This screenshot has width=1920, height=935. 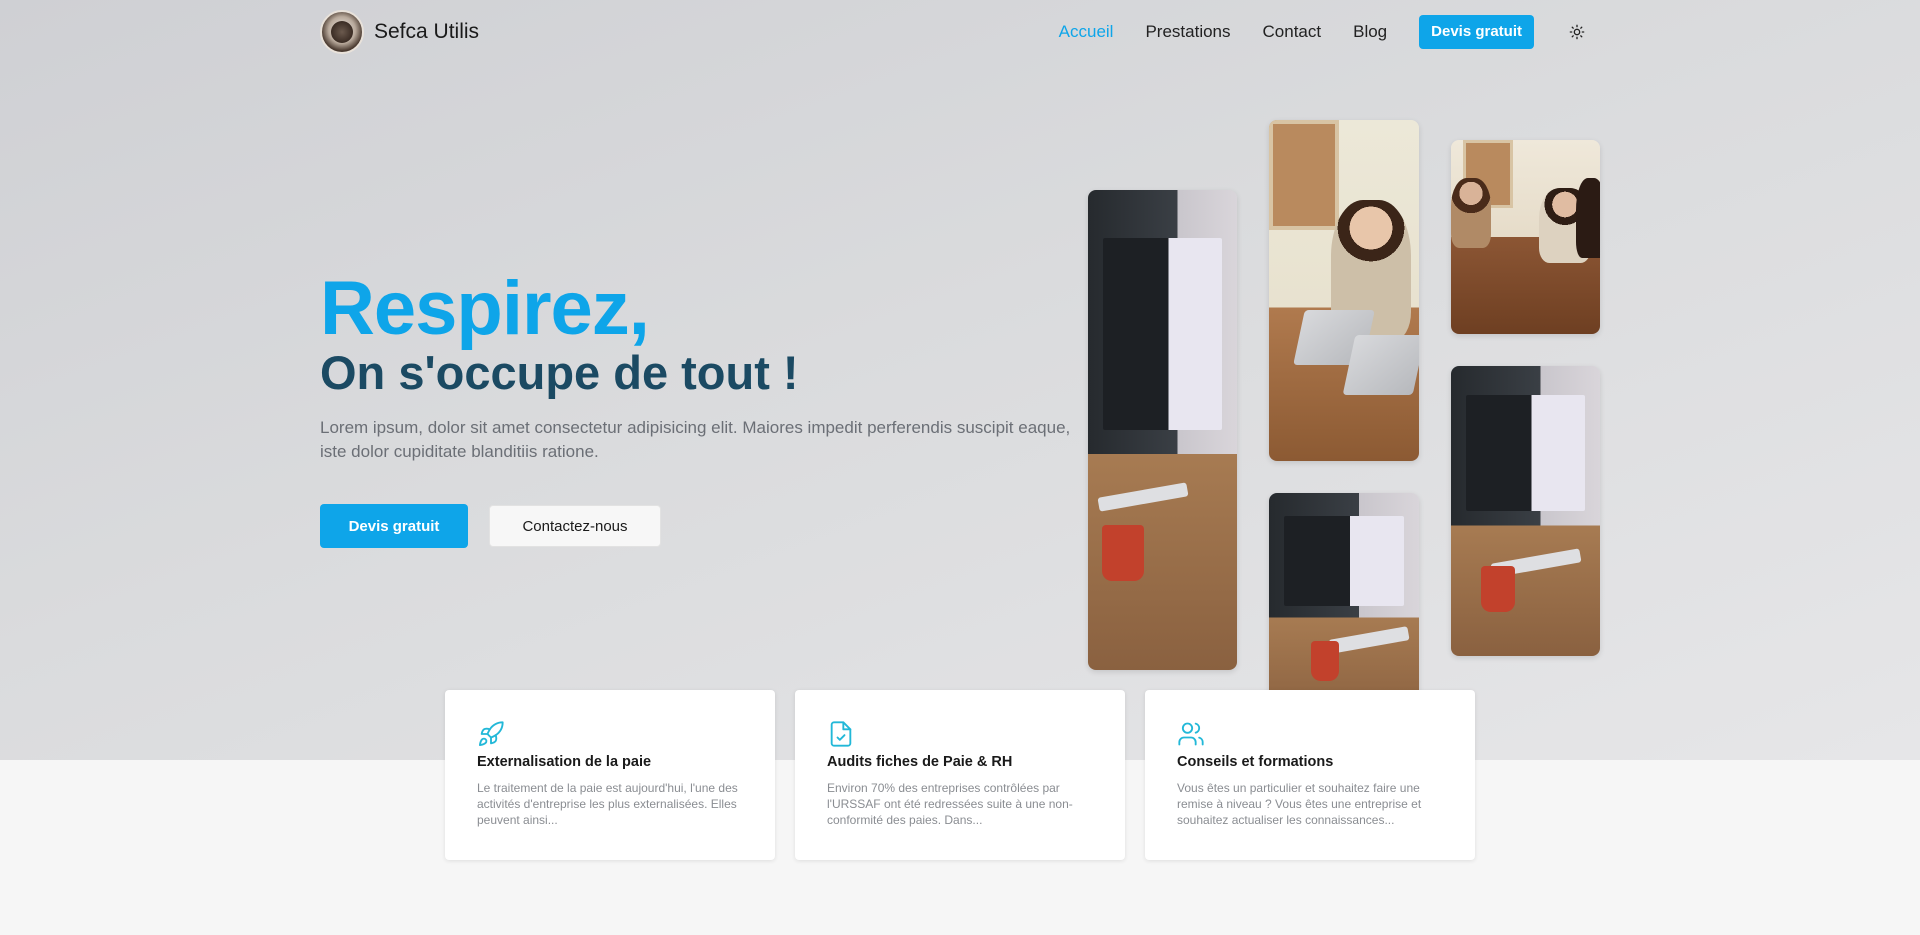 I want to click on hero-photo-office-woman, so click(x=1344, y=290).